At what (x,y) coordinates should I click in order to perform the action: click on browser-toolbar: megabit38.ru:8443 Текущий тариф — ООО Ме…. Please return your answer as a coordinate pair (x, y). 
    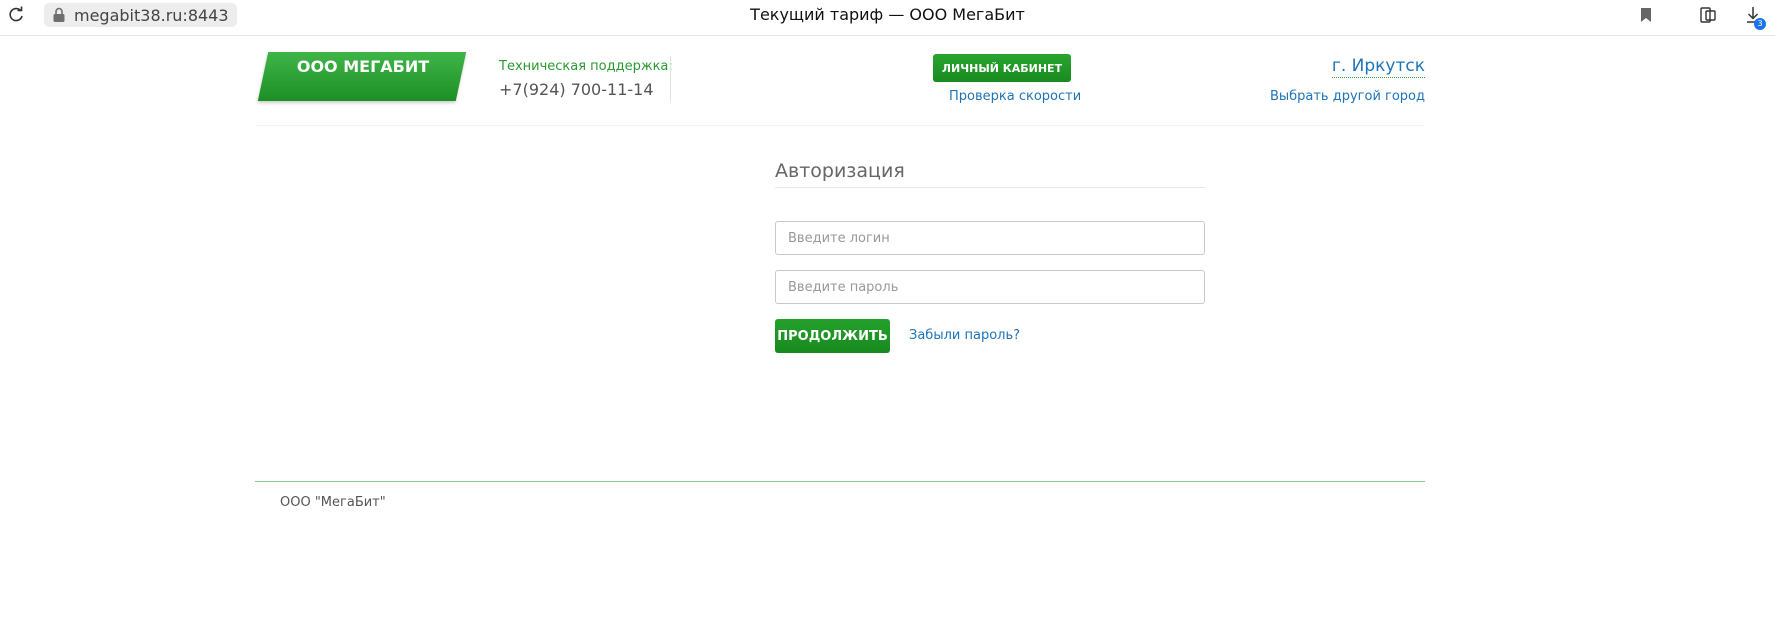
    Looking at the image, I should click on (887, 18).